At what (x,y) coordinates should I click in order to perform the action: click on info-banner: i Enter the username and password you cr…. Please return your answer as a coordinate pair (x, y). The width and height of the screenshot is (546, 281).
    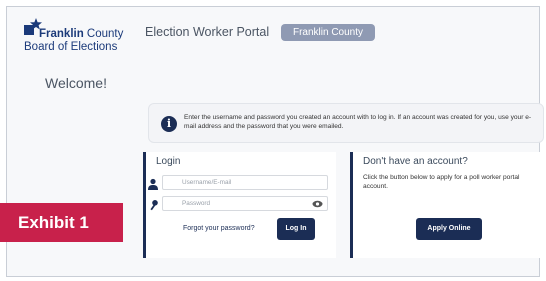
    Looking at the image, I should click on (346, 123).